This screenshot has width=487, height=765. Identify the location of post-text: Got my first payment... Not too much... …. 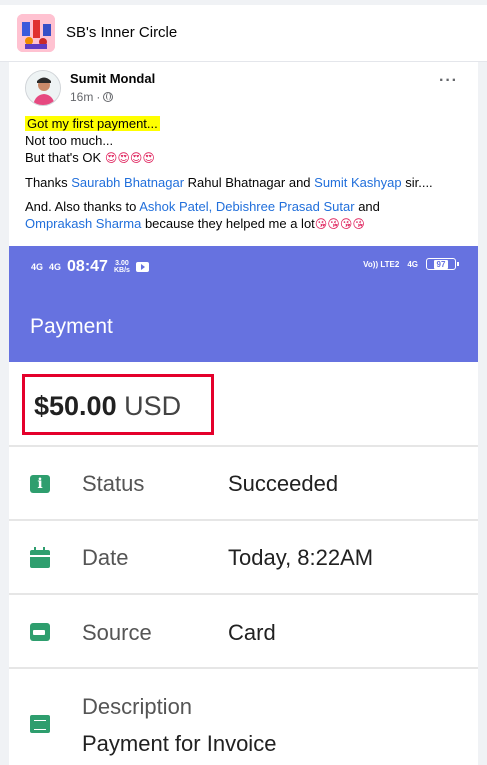
(250, 174).